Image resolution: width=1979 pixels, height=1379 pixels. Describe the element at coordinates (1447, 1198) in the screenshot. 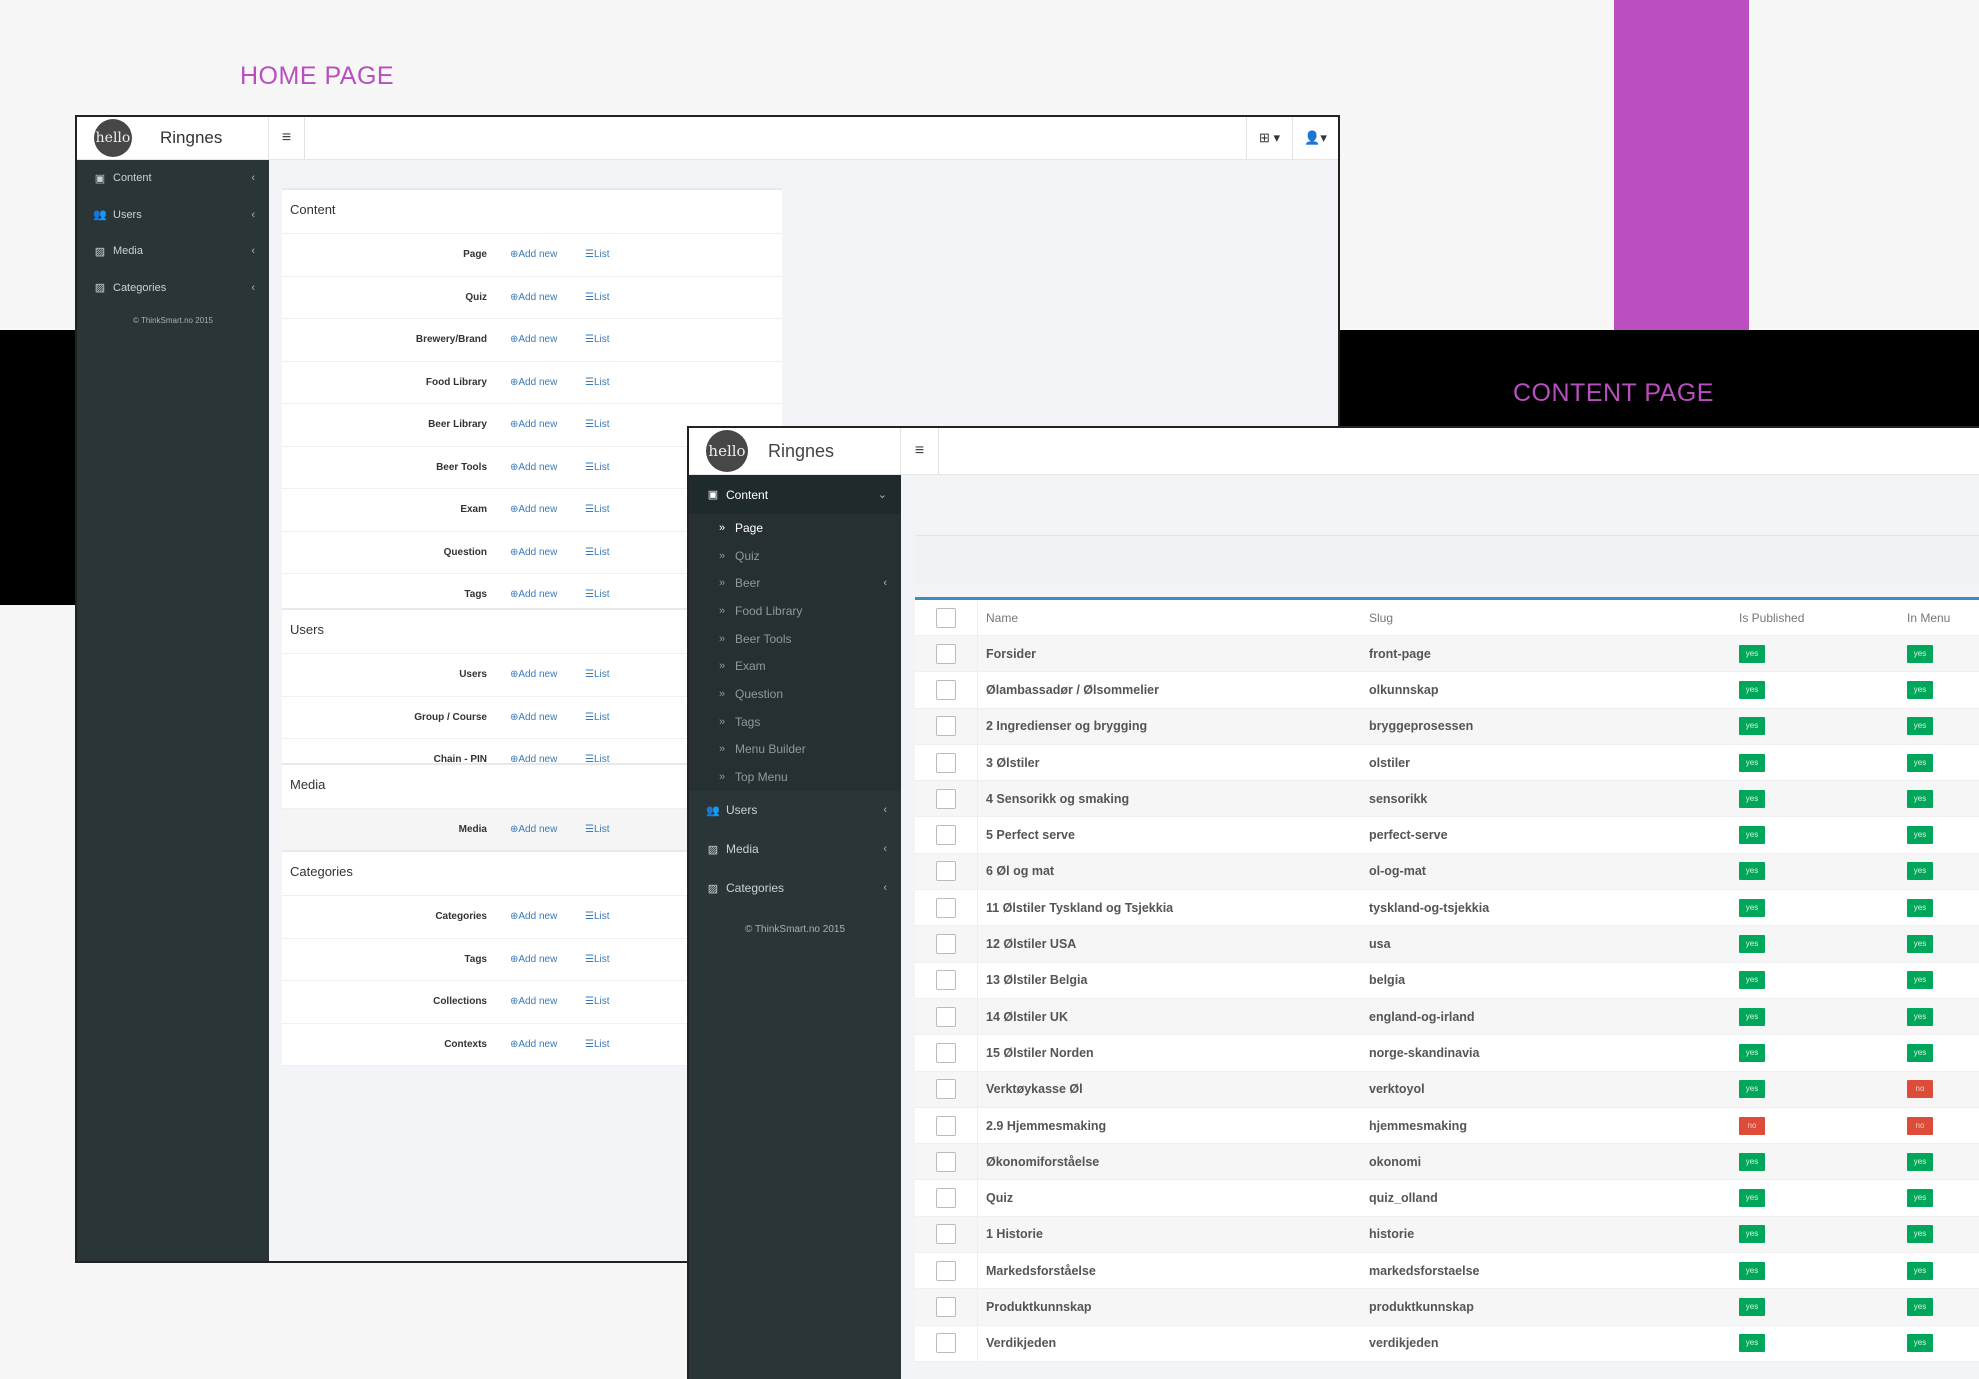

I see `table-row: Quiz quiz_olland yes yes` at that location.